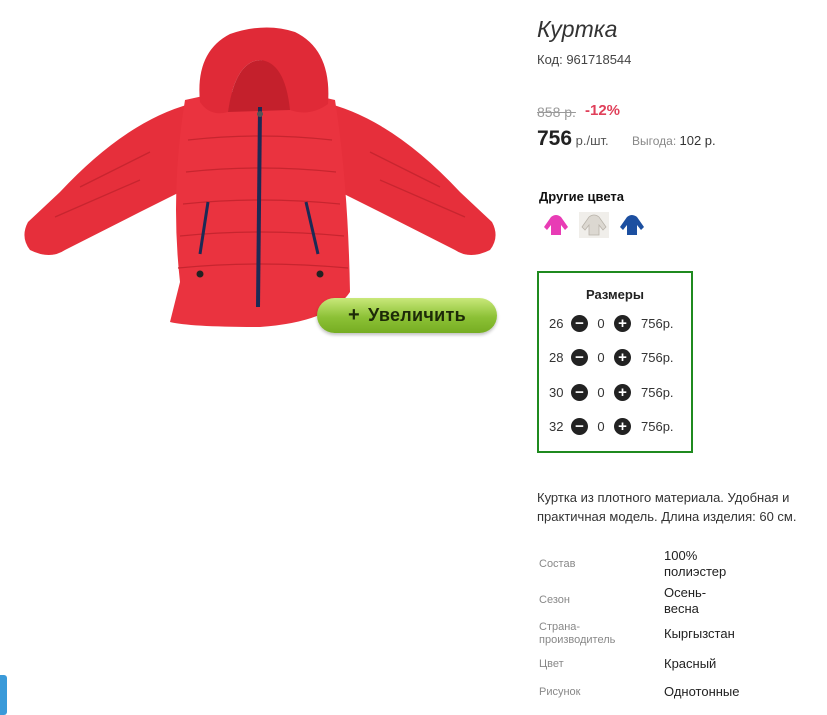 The width and height of the screenshot is (827, 715). What do you see at coordinates (695, 563) in the screenshot?
I see `spec-value: 100% полиэстер` at bounding box center [695, 563].